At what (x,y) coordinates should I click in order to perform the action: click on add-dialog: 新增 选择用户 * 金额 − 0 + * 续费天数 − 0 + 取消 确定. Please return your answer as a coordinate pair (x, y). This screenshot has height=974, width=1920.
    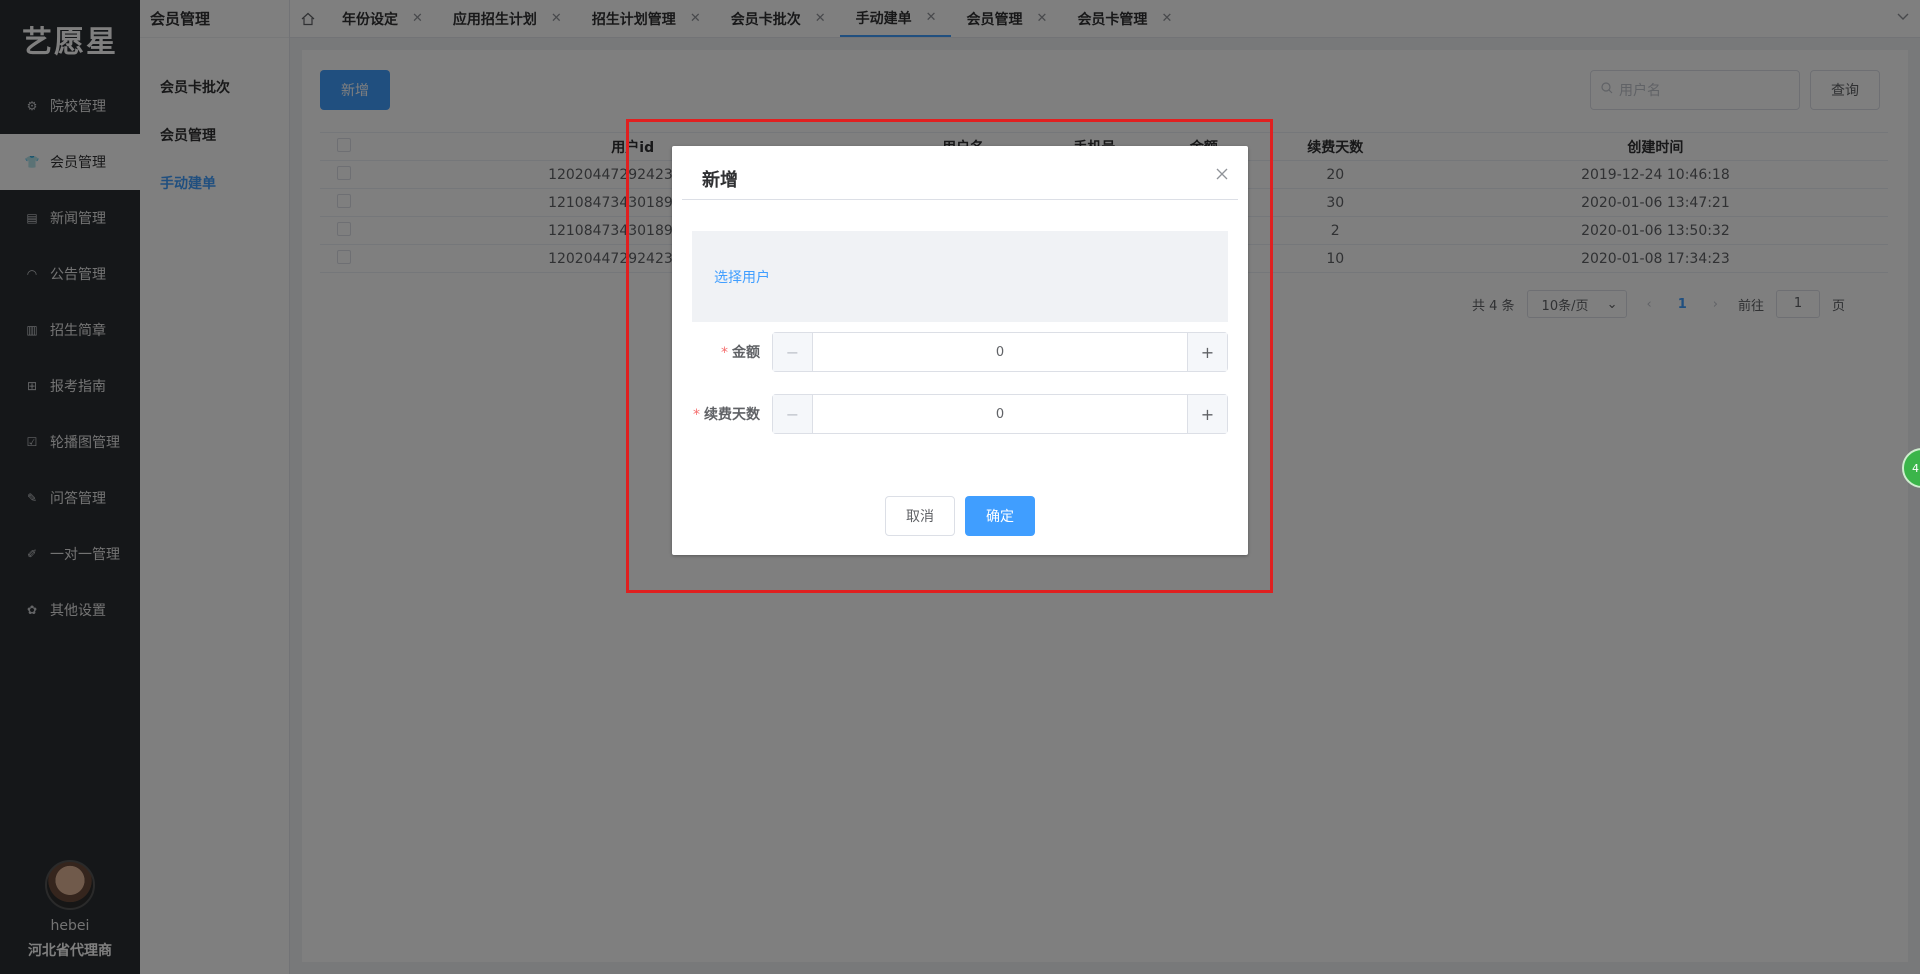
    Looking at the image, I should click on (960, 350).